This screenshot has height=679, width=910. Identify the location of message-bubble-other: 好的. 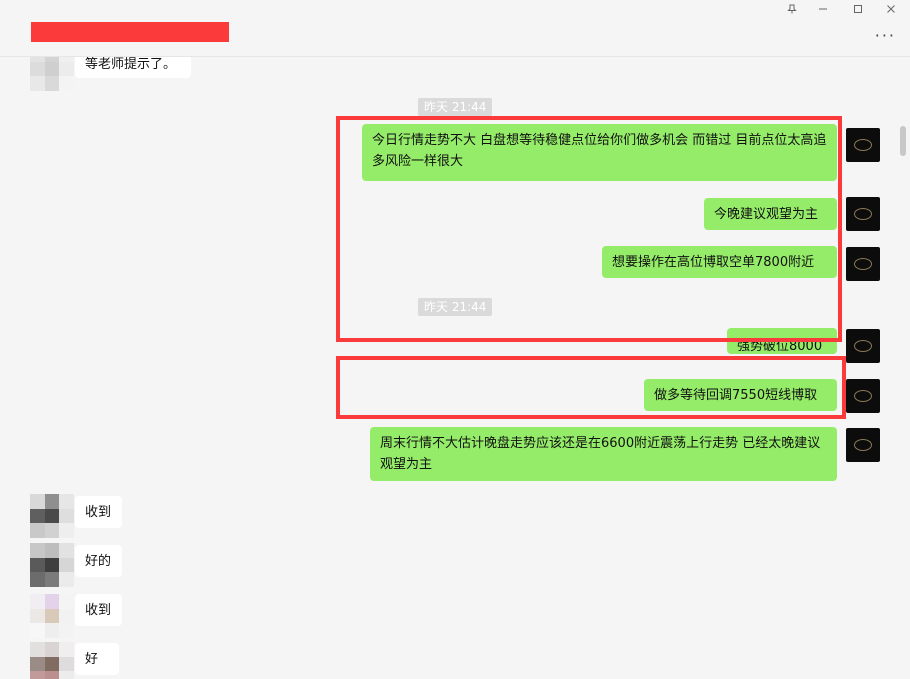
(98, 561).